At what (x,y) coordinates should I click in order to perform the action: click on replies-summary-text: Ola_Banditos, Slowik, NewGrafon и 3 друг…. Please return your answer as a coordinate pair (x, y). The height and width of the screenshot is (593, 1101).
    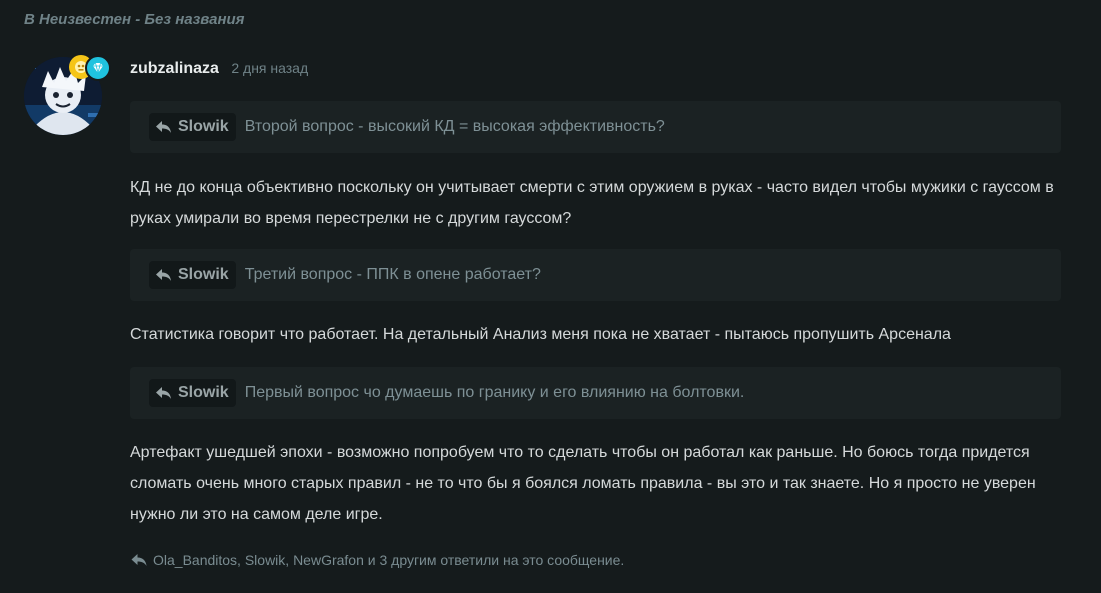
    Looking at the image, I should click on (389, 560).